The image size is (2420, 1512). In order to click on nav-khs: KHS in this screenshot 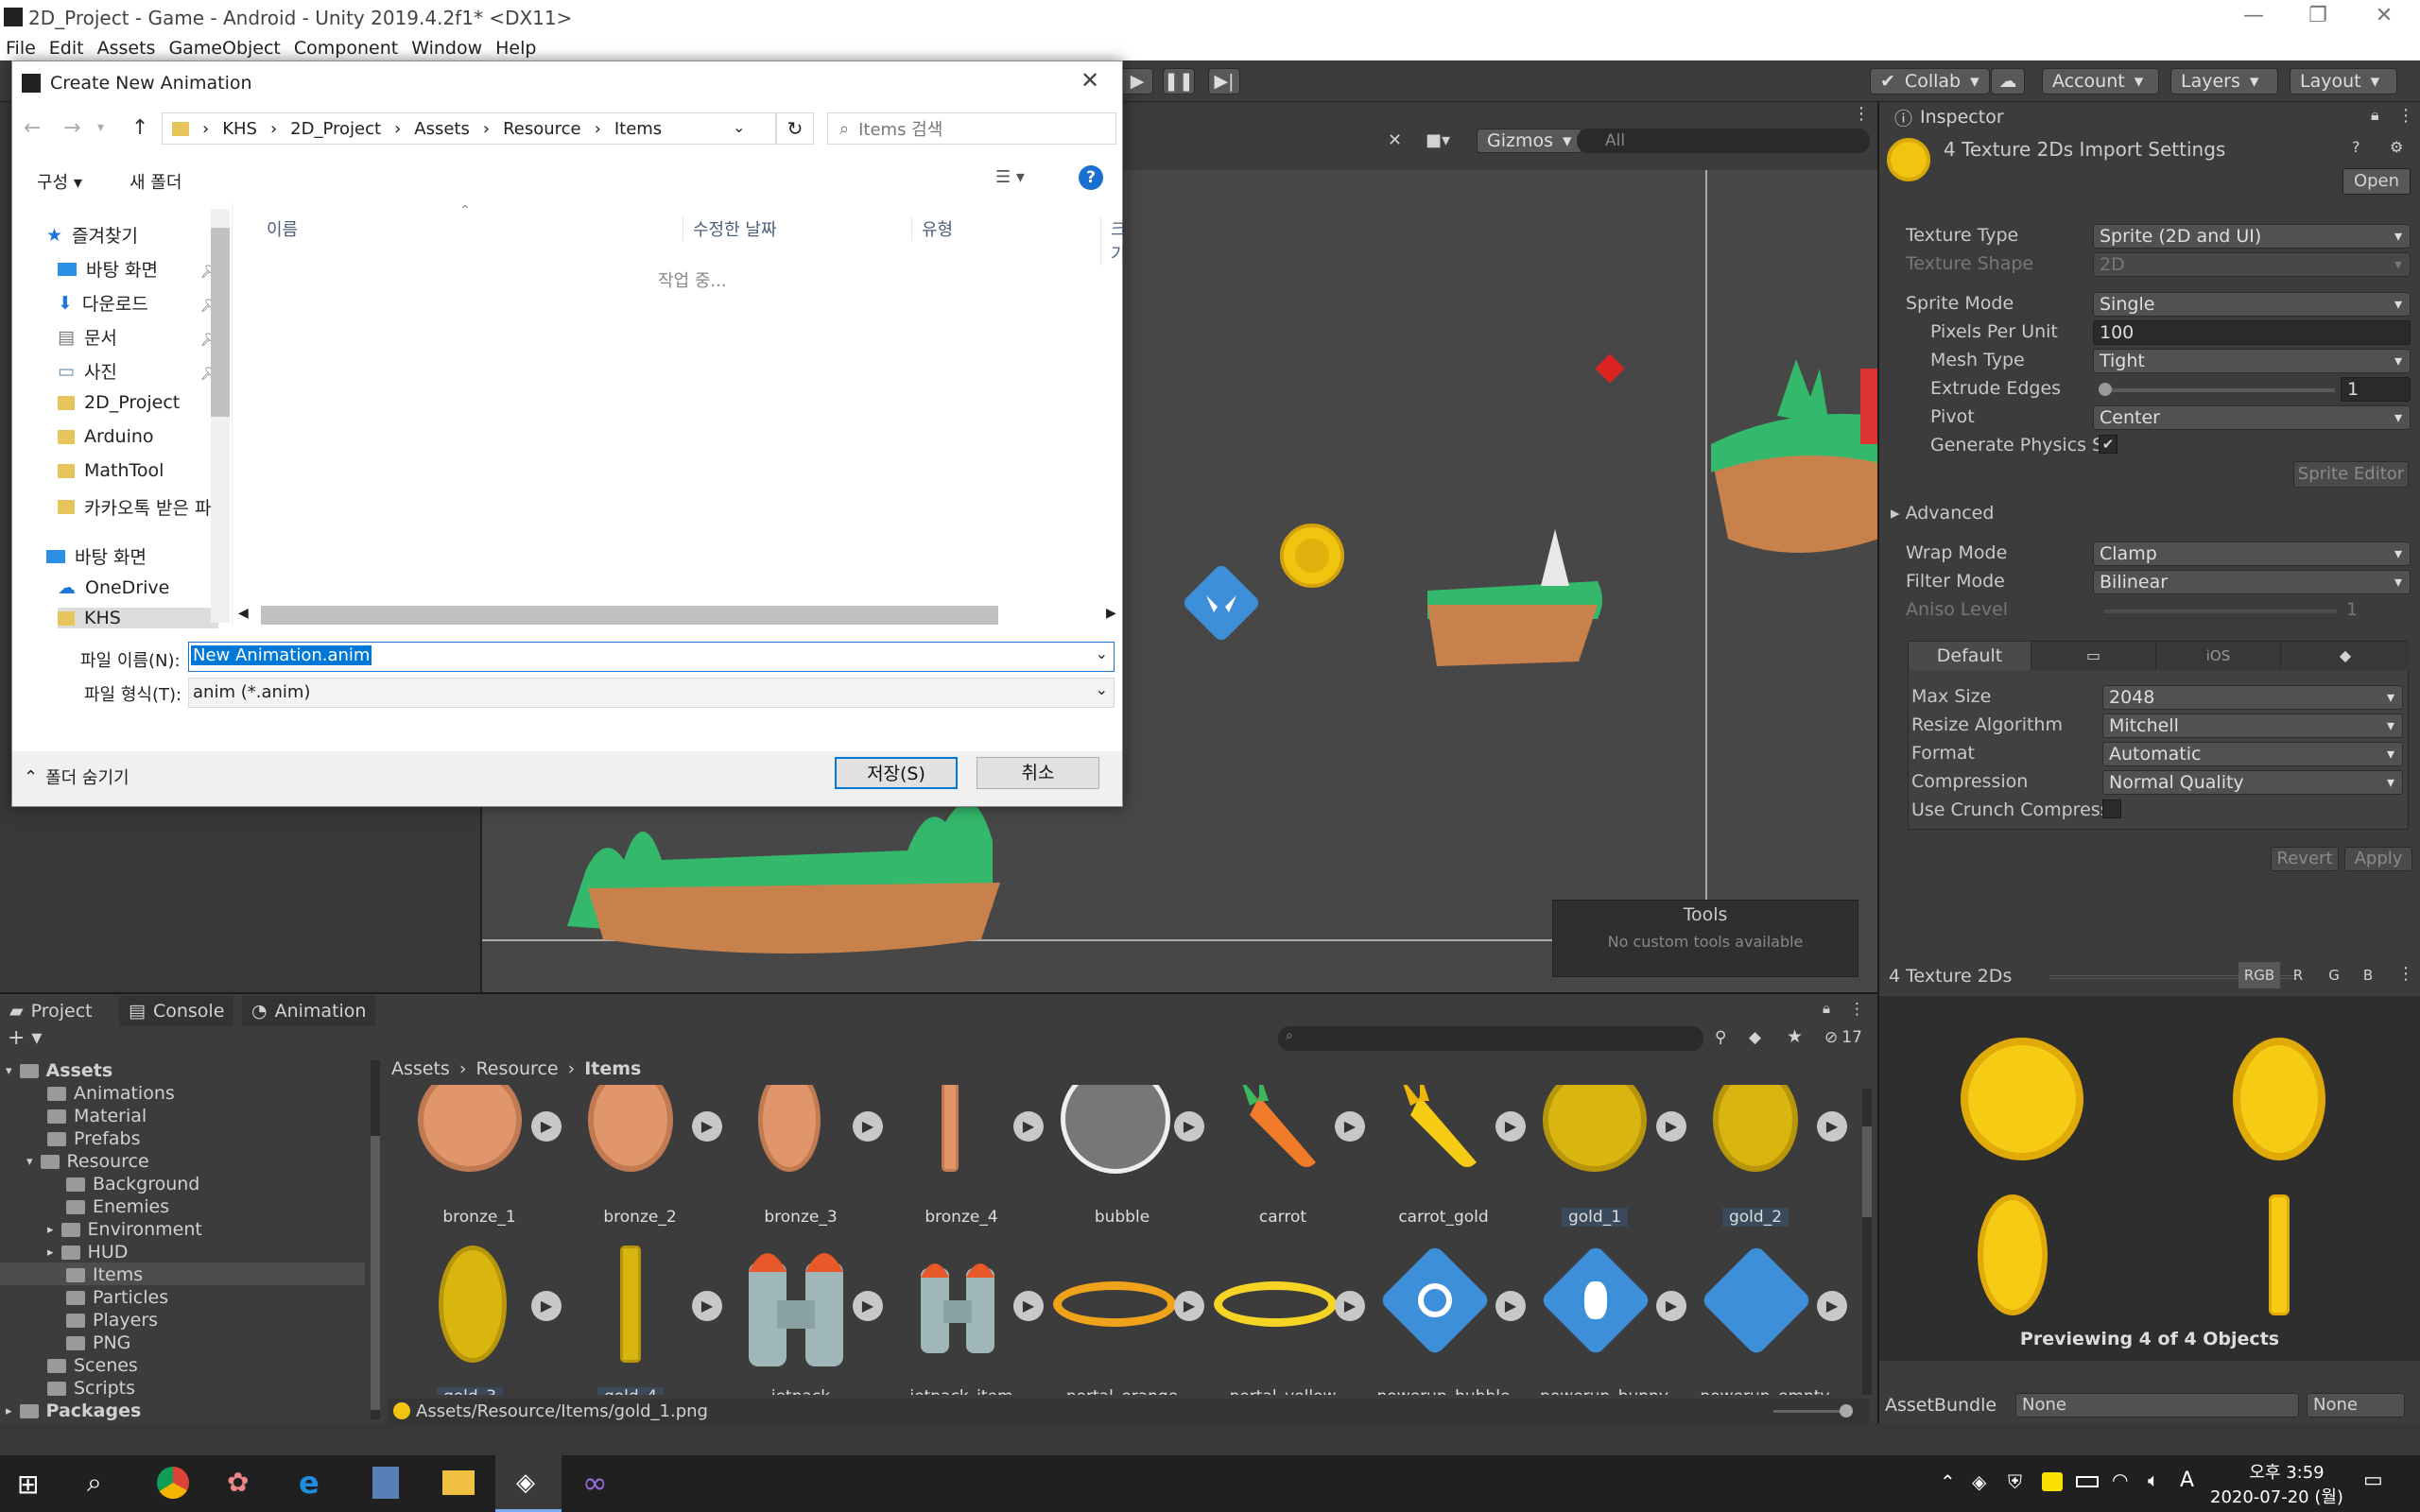, I will do `click(138, 618)`.